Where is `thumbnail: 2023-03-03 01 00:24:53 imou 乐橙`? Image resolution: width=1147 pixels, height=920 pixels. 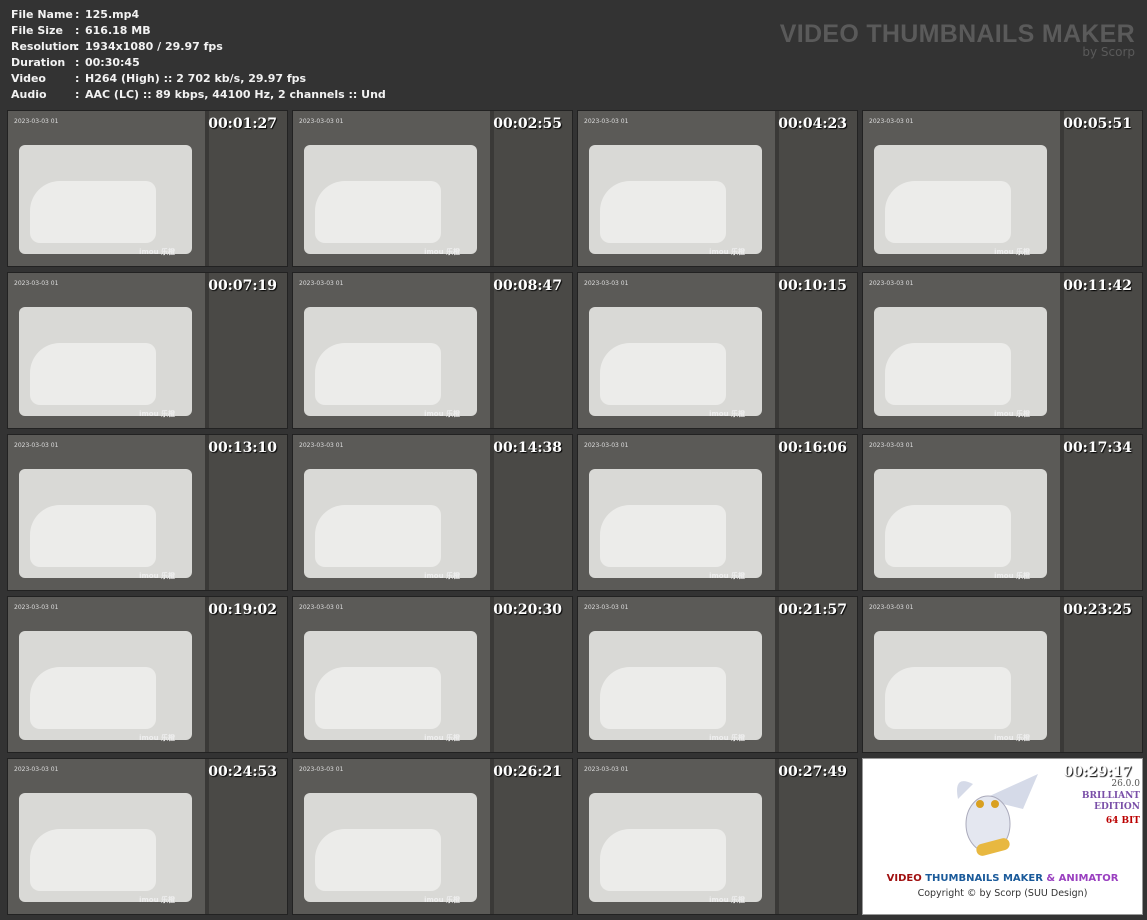
thumbnail: 2023-03-03 01 00:24:53 imou 乐橙 is located at coordinates (147, 836).